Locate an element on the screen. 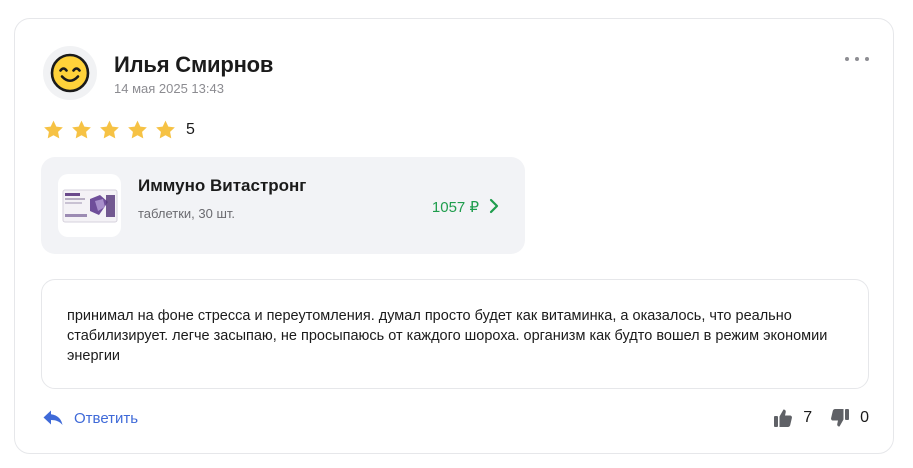  like-count: 7 is located at coordinates (808, 417).